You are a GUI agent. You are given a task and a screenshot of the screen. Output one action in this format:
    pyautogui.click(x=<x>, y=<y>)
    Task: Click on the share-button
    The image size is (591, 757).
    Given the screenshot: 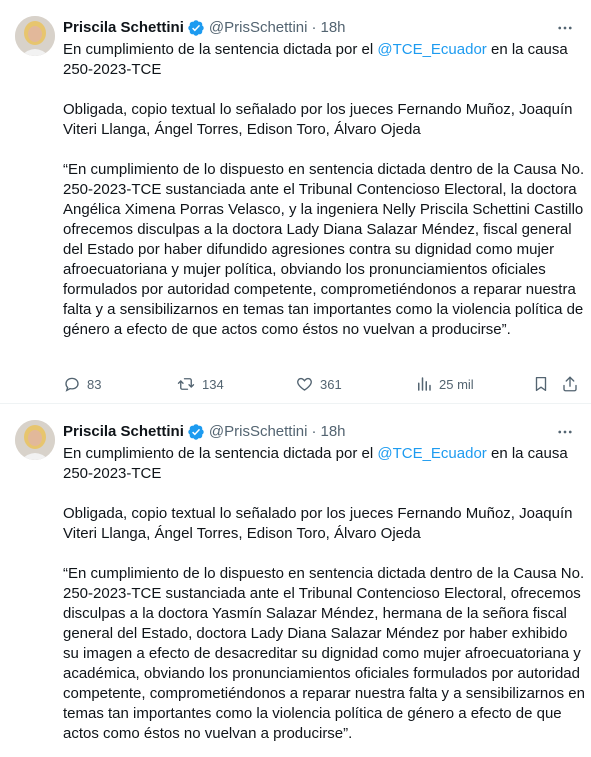 What is the action you would take?
    pyautogui.click(x=570, y=384)
    